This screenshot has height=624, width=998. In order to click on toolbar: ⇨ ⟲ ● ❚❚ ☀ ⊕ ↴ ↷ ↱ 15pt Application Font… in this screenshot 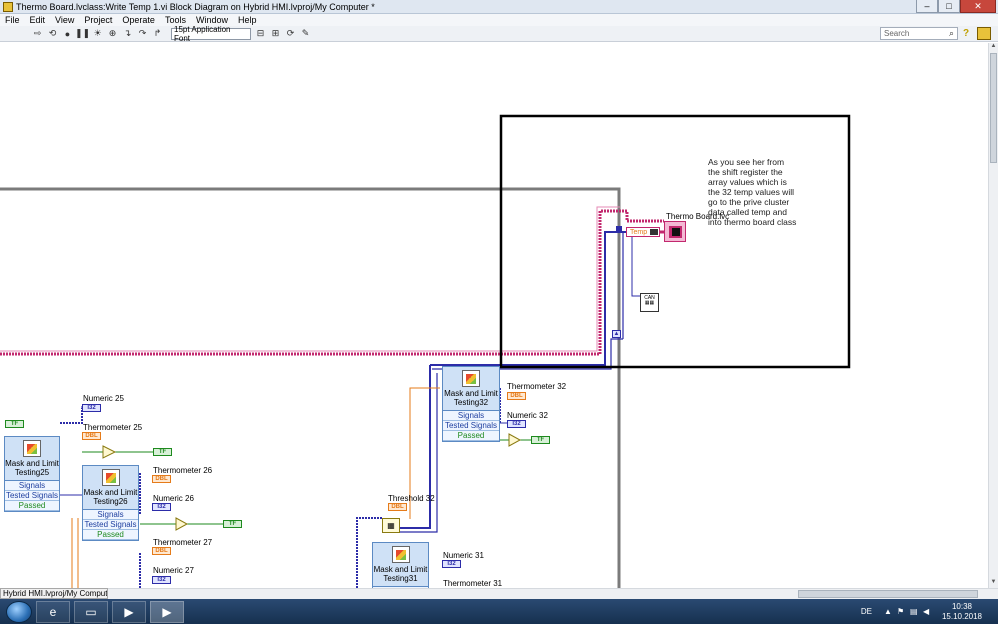, I will do `click(499, 34)`.